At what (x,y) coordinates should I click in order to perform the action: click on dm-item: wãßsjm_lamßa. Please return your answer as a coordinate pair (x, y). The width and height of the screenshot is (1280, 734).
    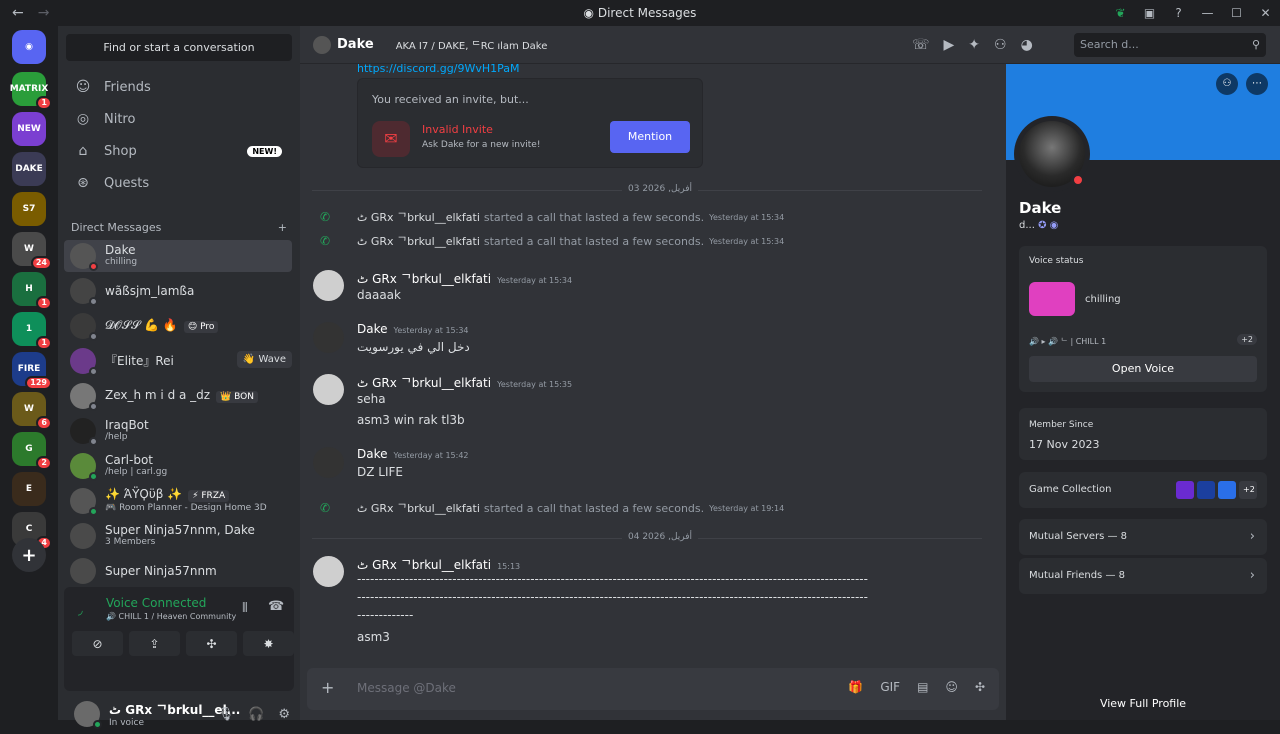
    Looking at the image, I should click on (178, 291).